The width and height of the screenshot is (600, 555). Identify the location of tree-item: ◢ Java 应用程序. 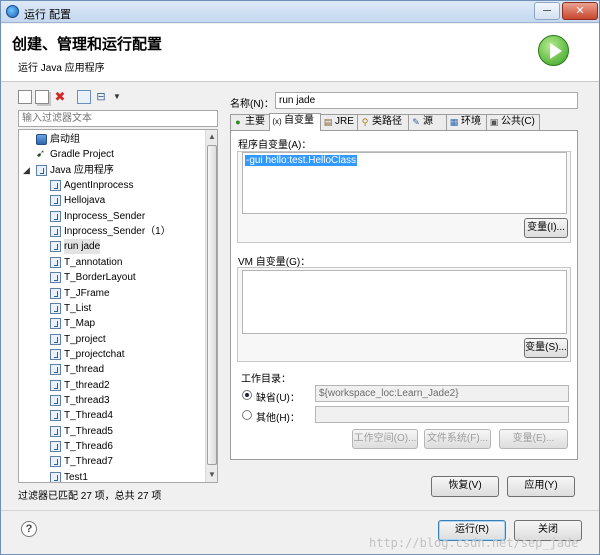
(112, 170).